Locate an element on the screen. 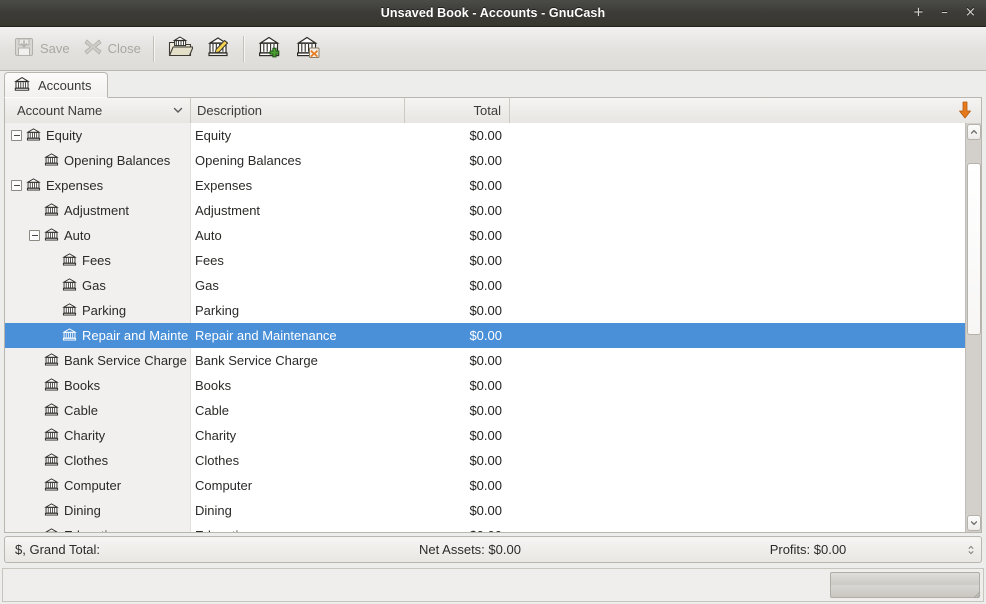  window-resize-grip is located at coordinates (976, 594).